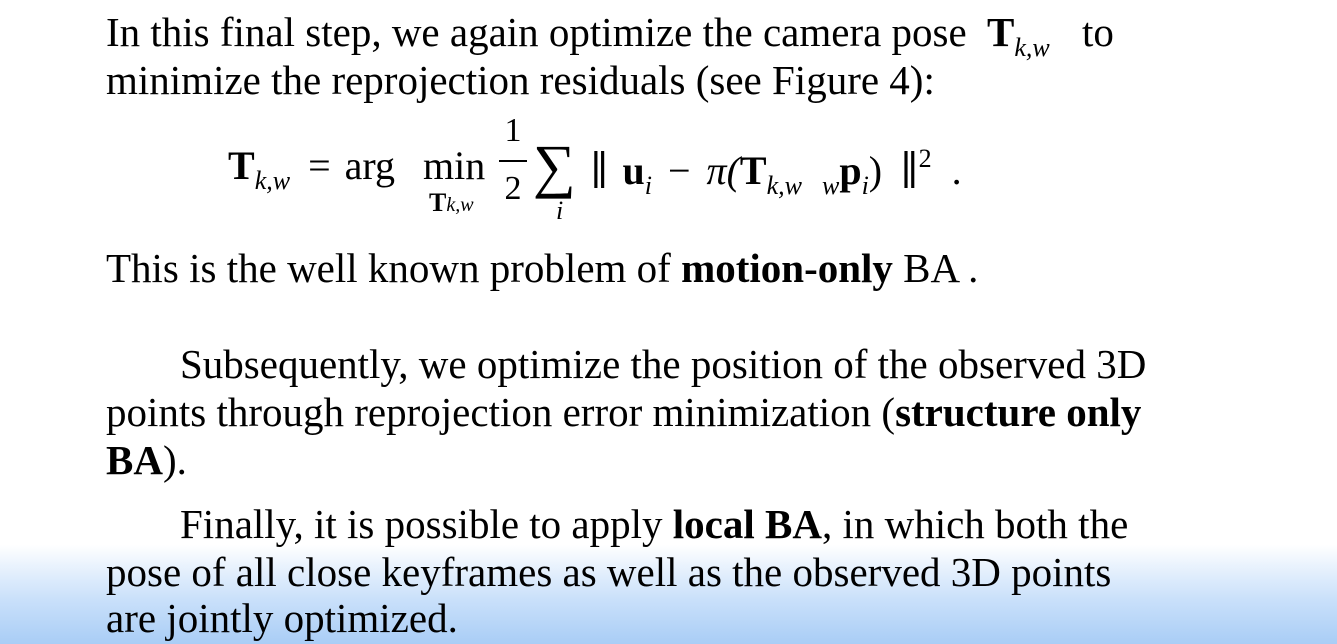 The image size is (1337, 644). What do you see at coordinates (975, 524) in the screenshot?
I see `text: , in which both the` at bounding box center [975, 524].